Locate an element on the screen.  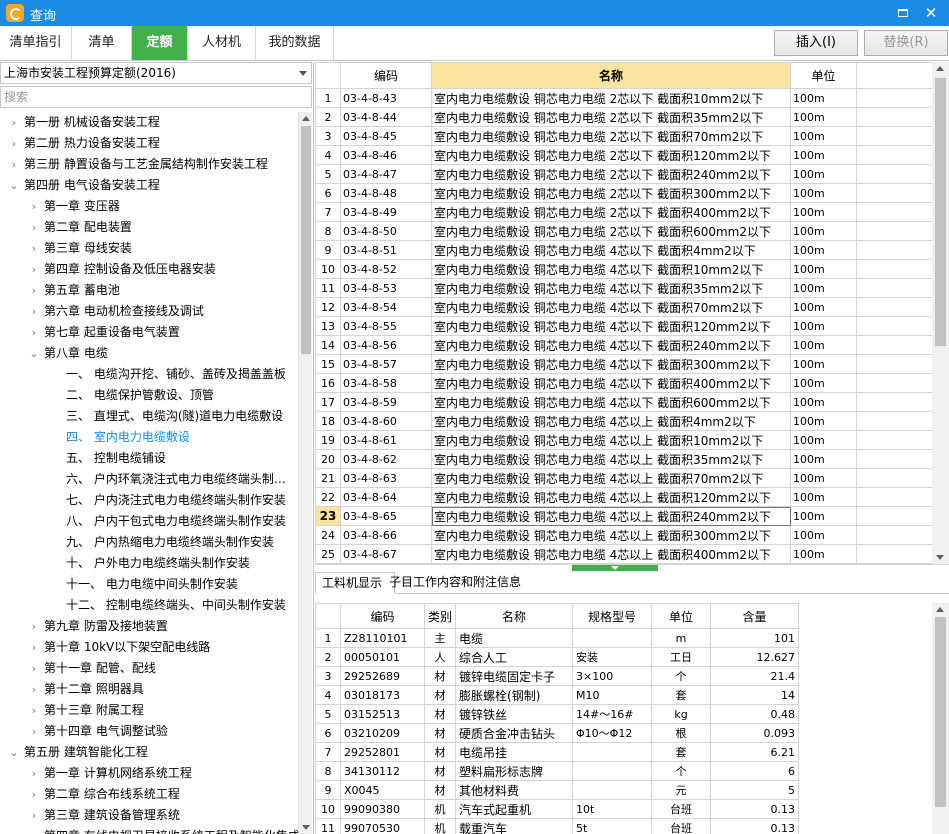
quota-name: 室内电力电缆敷设 铜芯电力电缆 4芯以上 截面积4mm2以下 is located at coordinates (611, 421).